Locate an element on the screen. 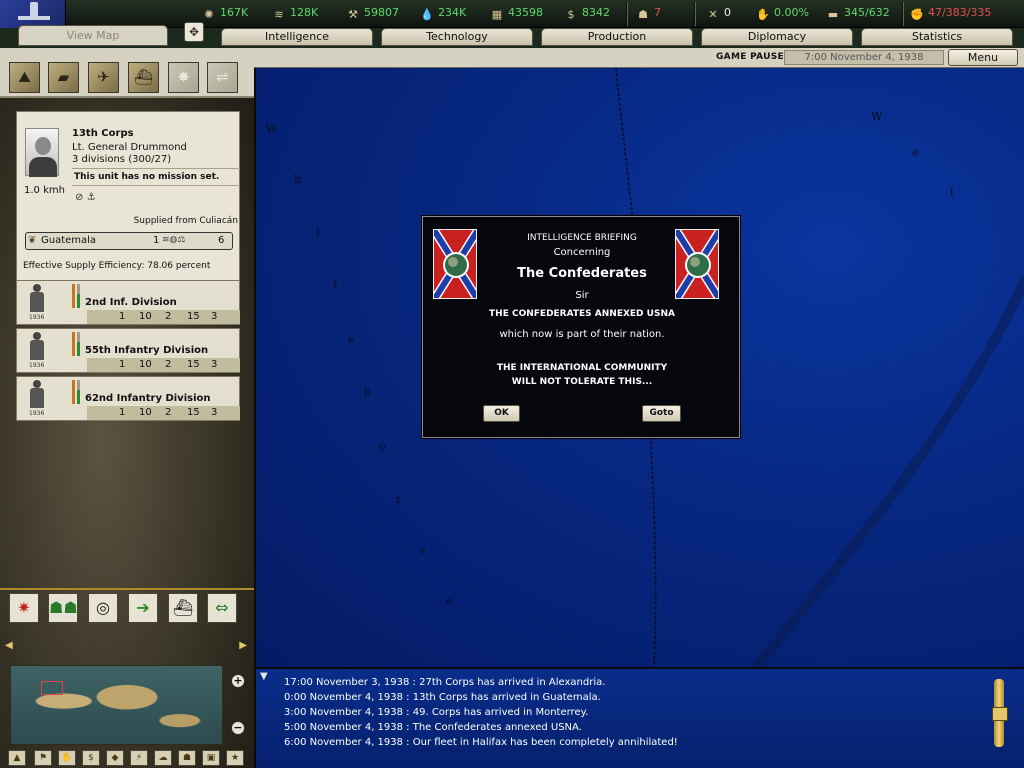 The width and height of the screenshot is (1024, 768). division-stat: 3 is located at coordinates (214, 412).